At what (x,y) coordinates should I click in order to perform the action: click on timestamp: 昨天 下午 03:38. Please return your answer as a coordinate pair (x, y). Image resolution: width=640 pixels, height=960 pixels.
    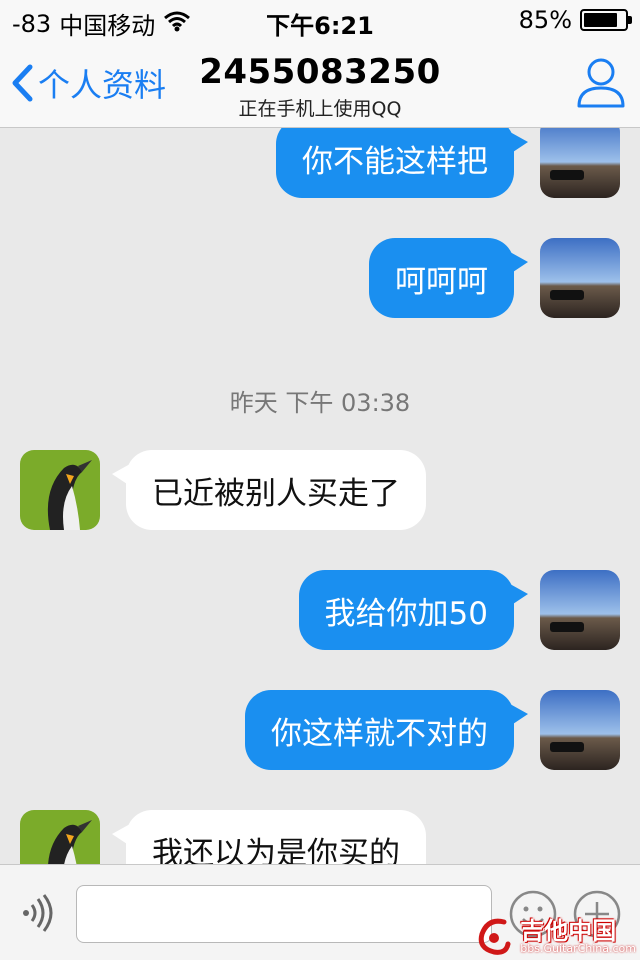
    Looking at the image, I should click on (320, 403).